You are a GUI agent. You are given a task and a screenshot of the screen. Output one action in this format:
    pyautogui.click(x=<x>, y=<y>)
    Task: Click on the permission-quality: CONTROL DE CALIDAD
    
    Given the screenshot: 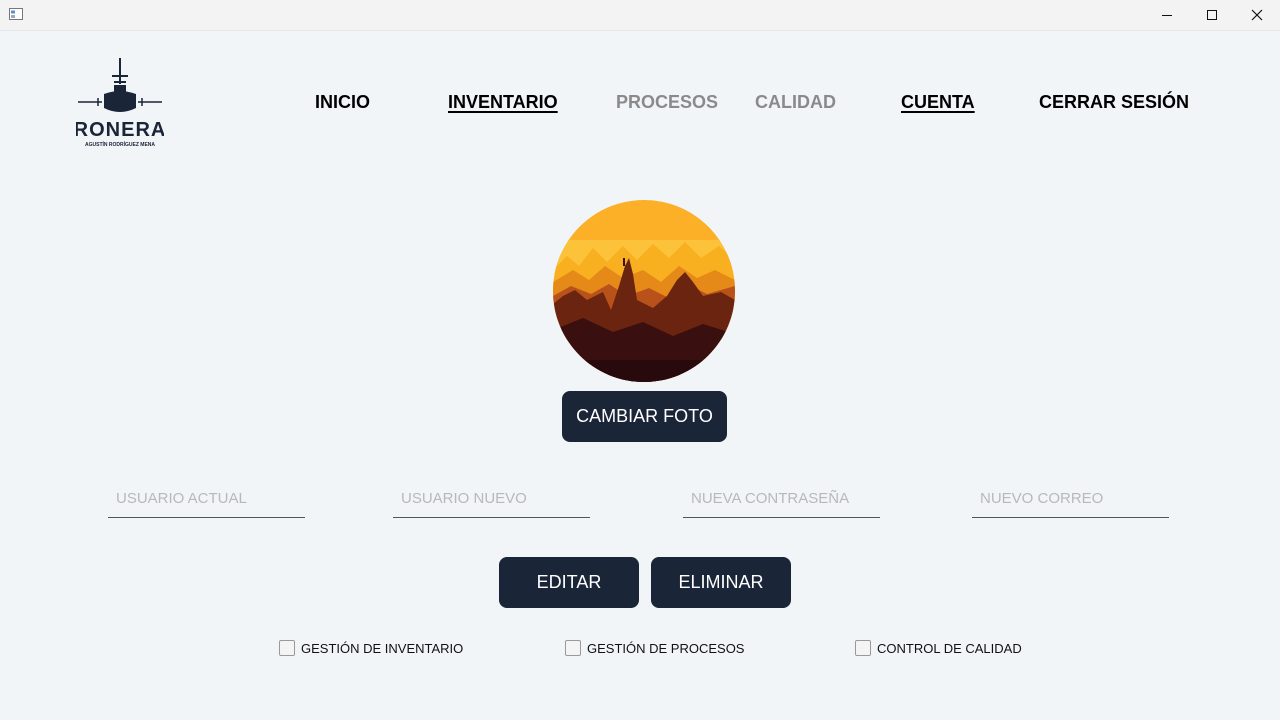 What is the action you would take?
    pyautogui.click(x=938, y=648)
    